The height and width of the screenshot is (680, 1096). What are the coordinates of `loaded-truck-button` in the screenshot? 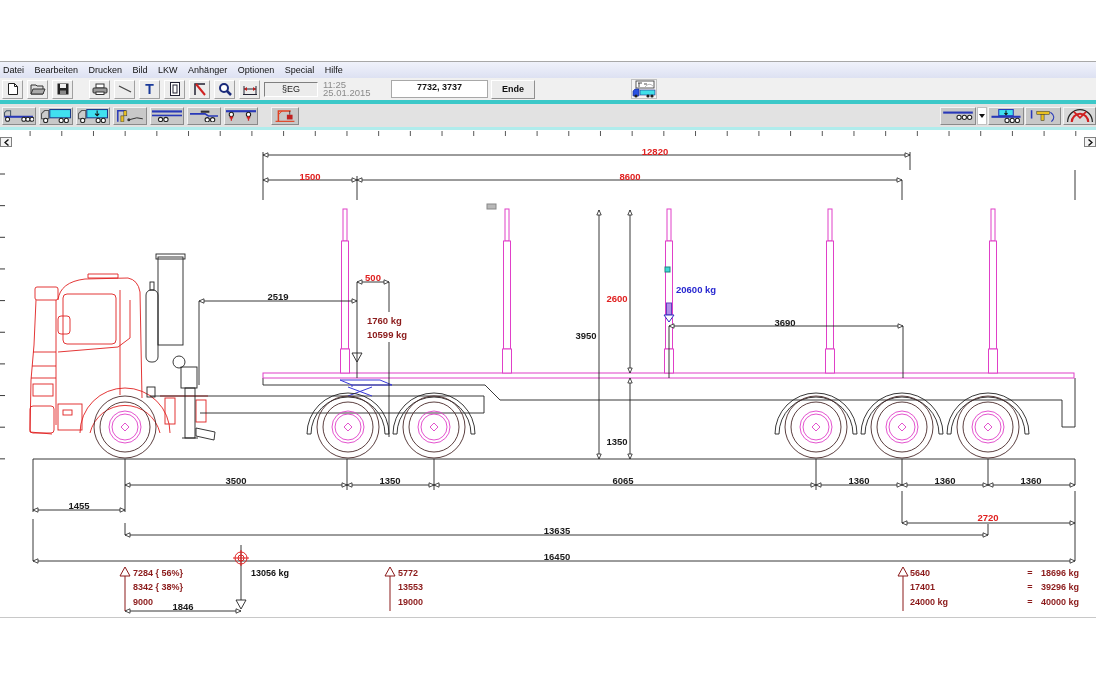 It's located at (93, 115).